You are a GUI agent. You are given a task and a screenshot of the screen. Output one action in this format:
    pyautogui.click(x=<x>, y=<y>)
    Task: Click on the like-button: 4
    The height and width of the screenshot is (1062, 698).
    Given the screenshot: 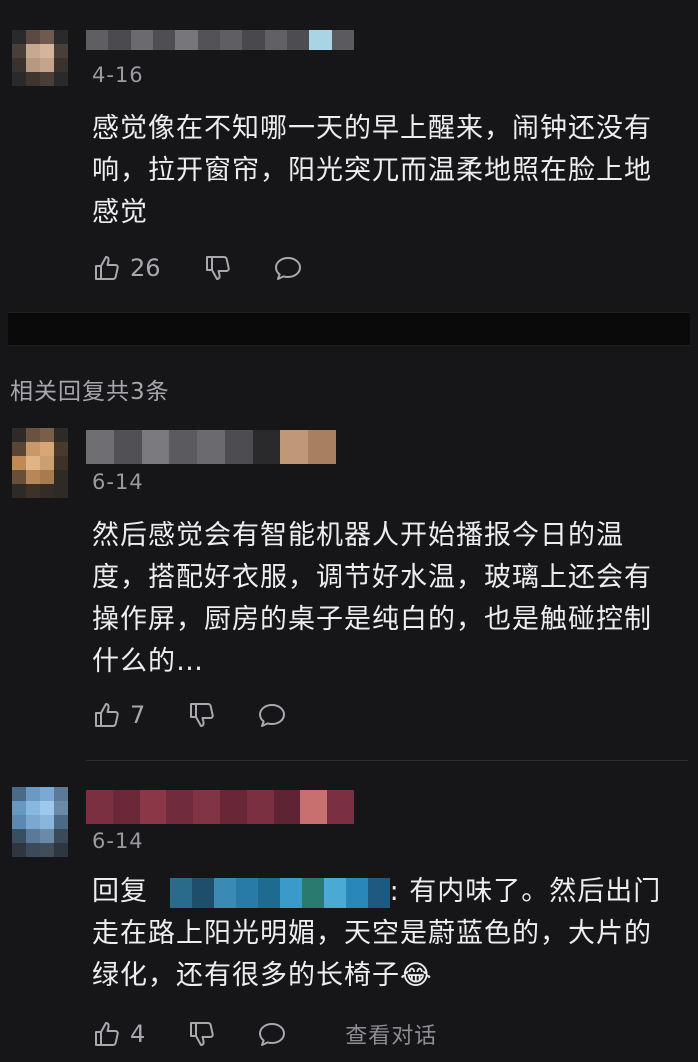 What is the action you would take?
    pyautogui.click(x=118, y=1034)
    